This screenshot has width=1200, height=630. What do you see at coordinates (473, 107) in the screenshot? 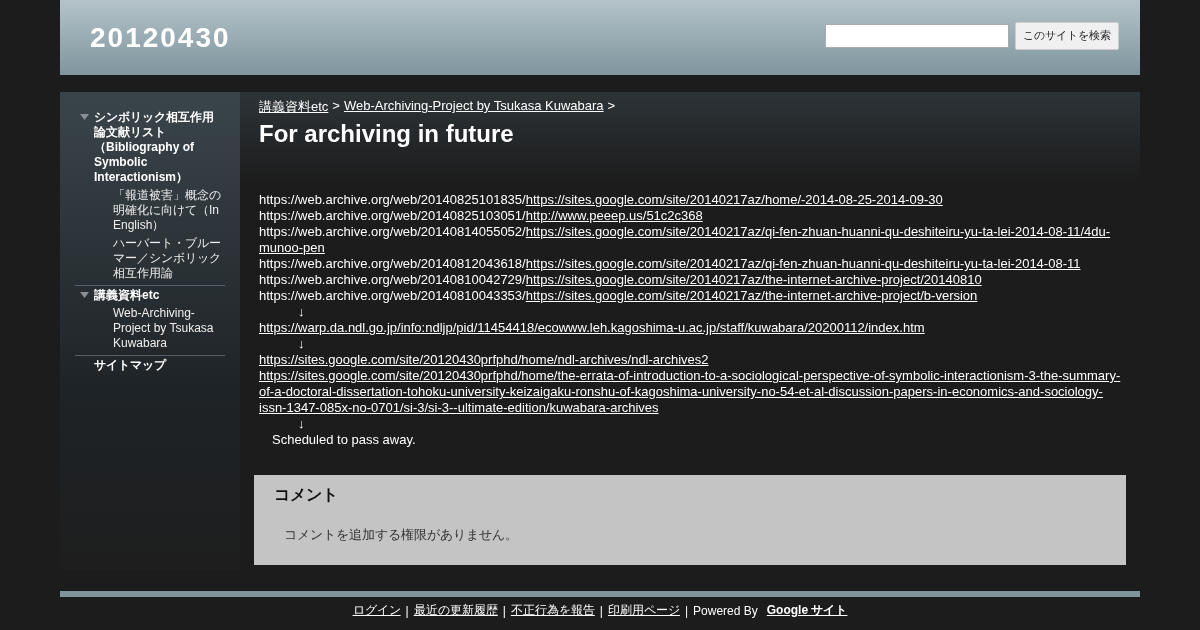
I see `breadcrumb-link: Web-Archiving-Project by Tsukasa Kuwabara` at bounding box center [473, 107].